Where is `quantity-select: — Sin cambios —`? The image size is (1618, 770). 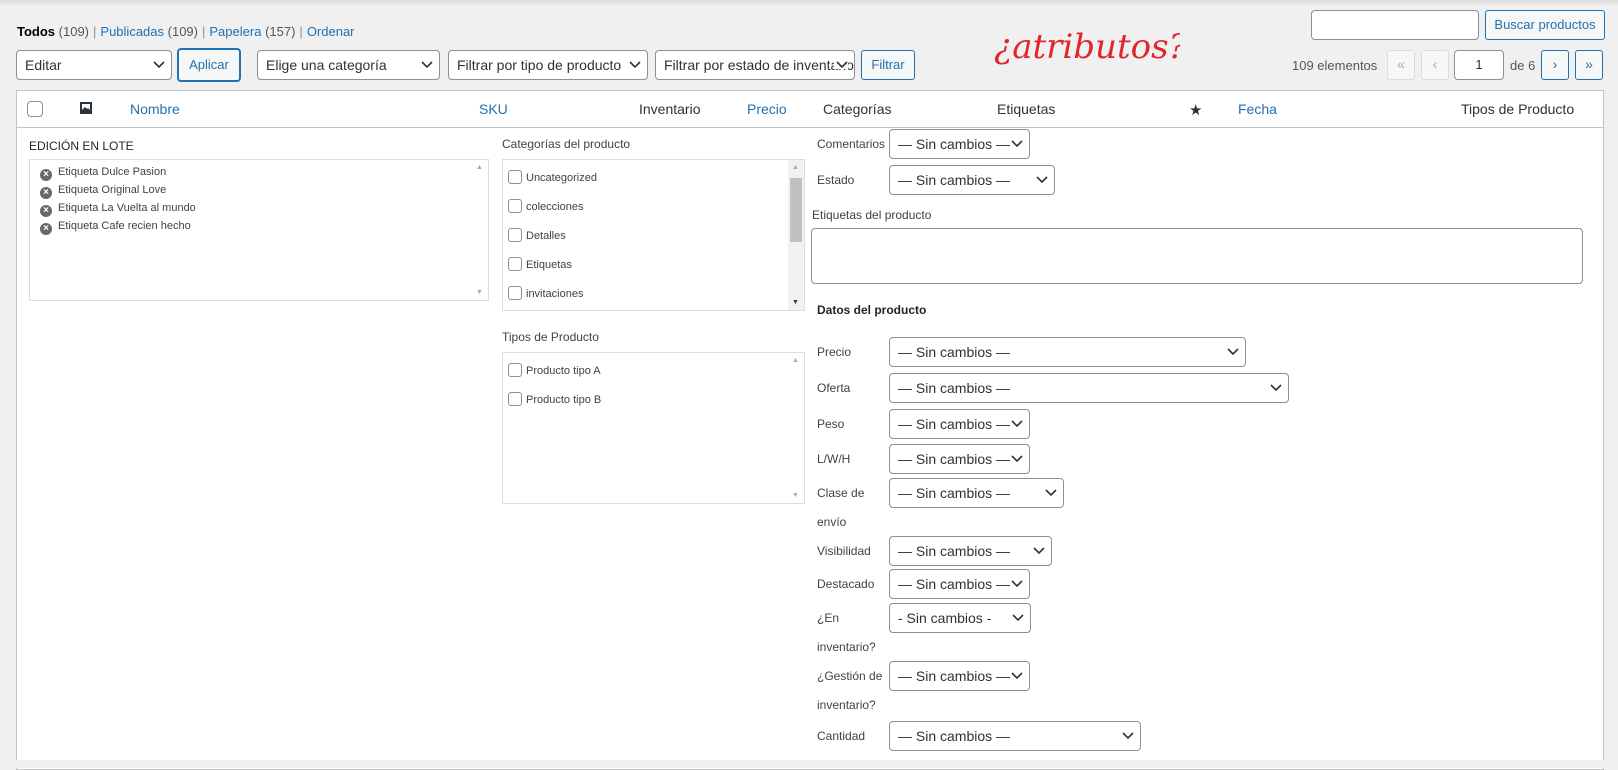
quantity-select: — Sin cambios — is located at coordinates (1015, 736).